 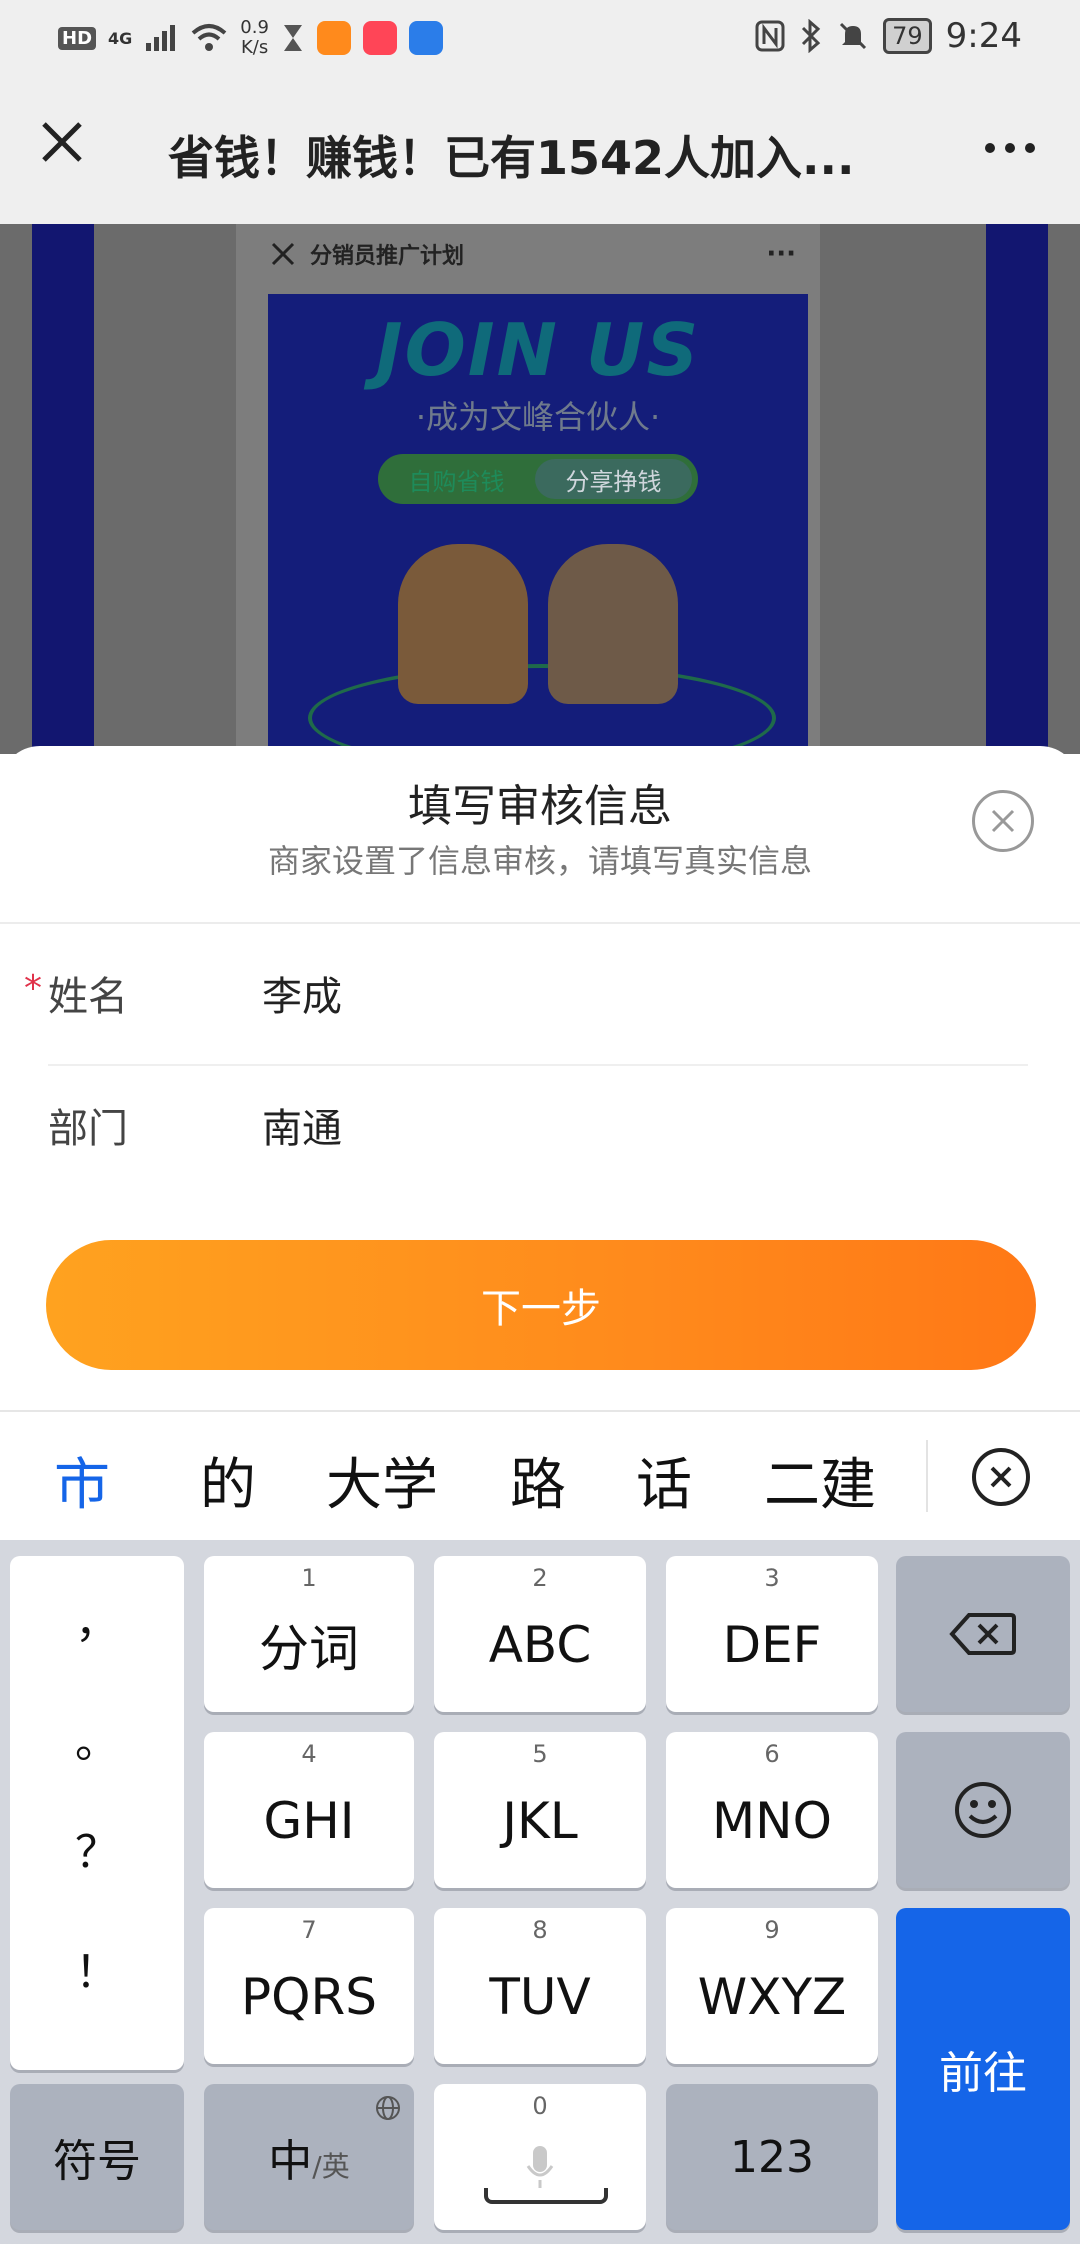 What do you see at coordinates (540, 2106) in the screenshot?
I see `key-number: 0` at bounding box center [540, 2106].